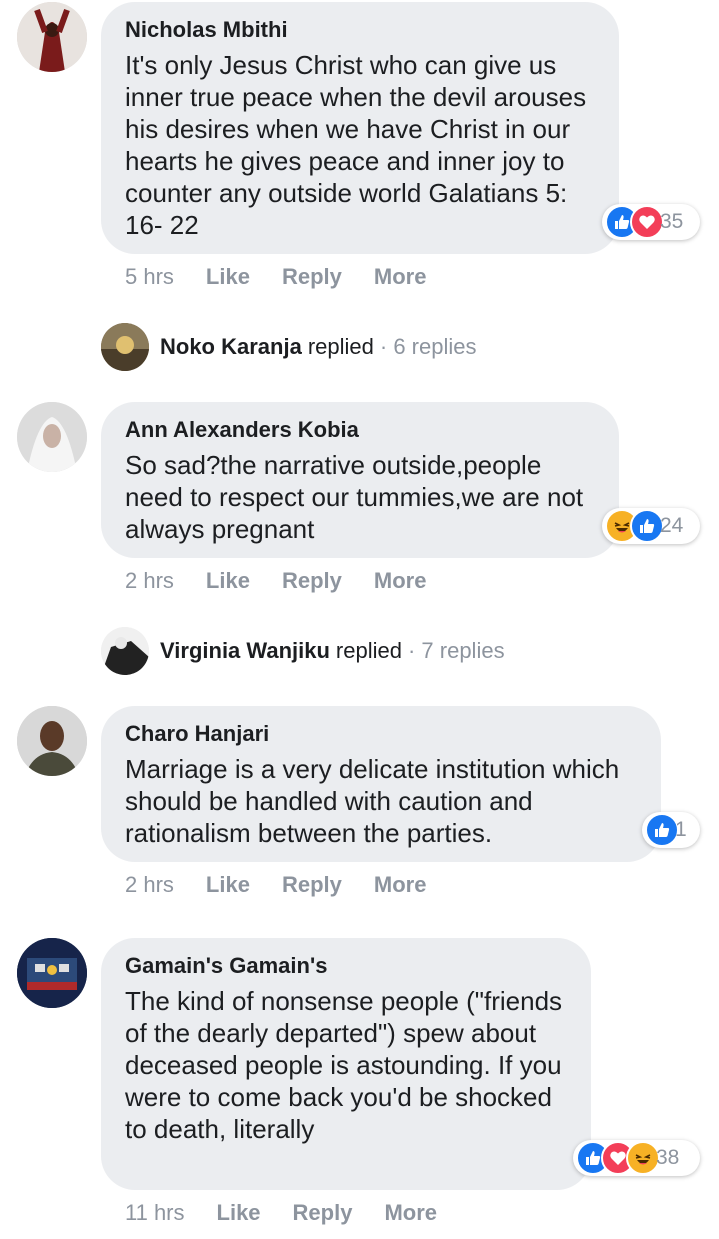  Describe the element at coordinates (245, 651) in the screenshot. I see `reply-author-name: Virginia Wanjiku` at that location.